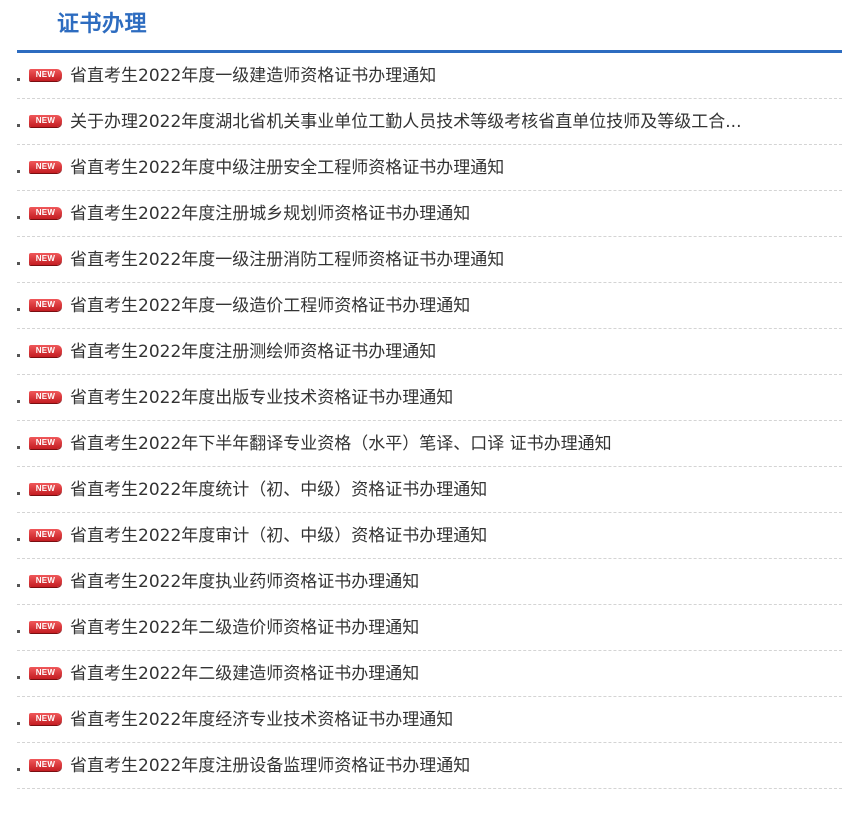 The image size is (842, 815). What do you see at coordinates (442, 168) in the screenshot?
I see `news-link: 省直考生2022年度中级注册安全工程师资格证书办理通知` at bounding box center [442, 168].